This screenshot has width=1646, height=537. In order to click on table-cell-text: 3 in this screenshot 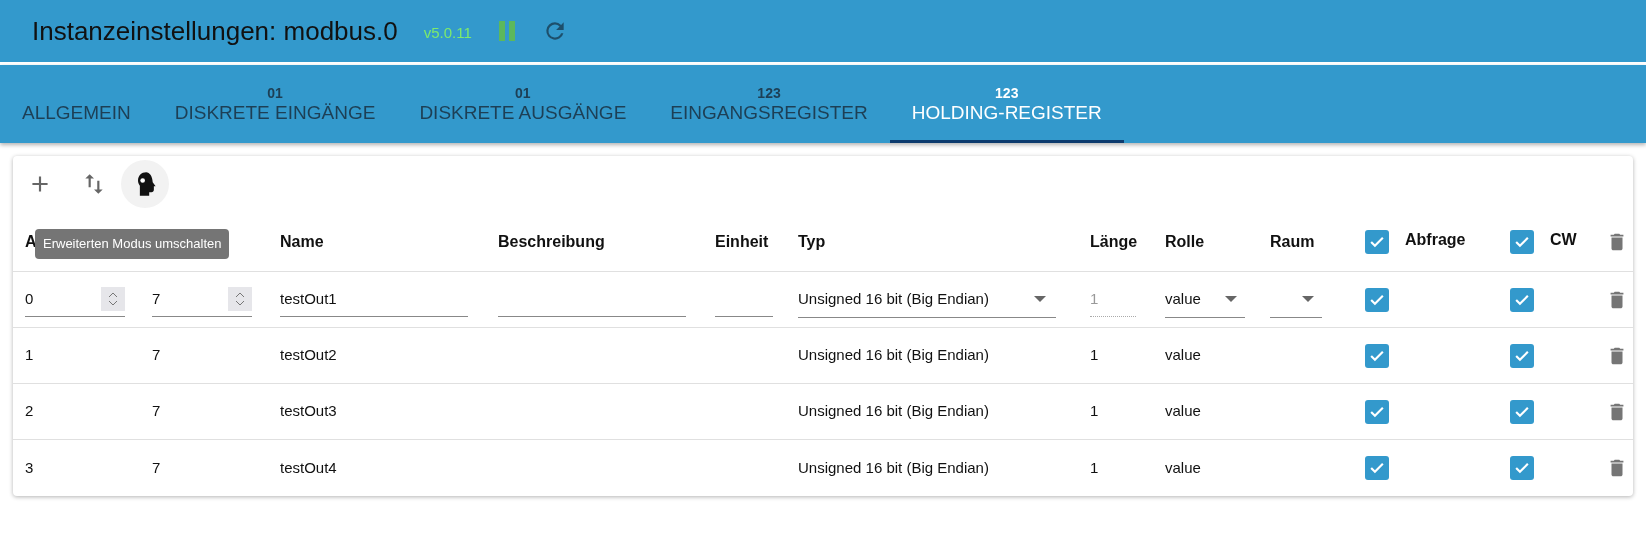, I will do `click(30, 467)`.